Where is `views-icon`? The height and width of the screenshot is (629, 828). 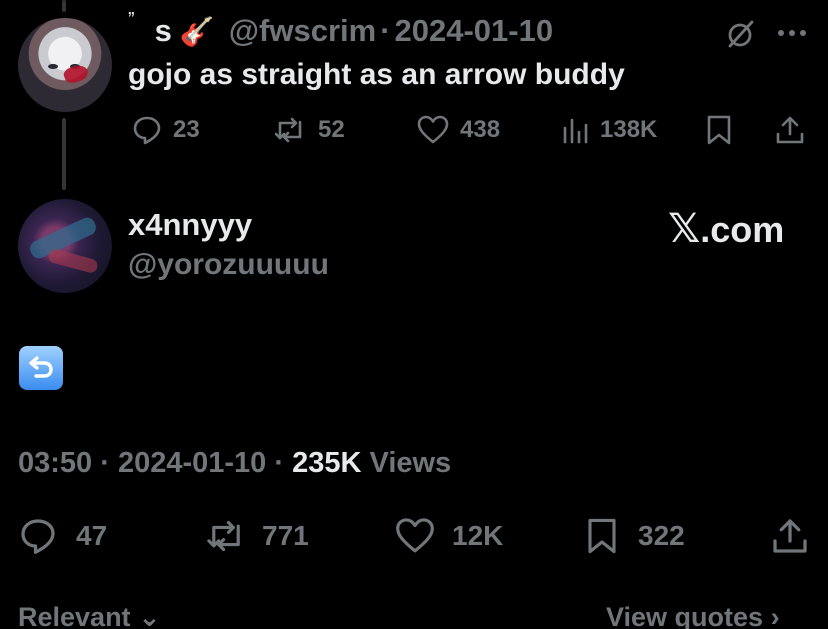 views-icon is located at coordinates (575, 131).